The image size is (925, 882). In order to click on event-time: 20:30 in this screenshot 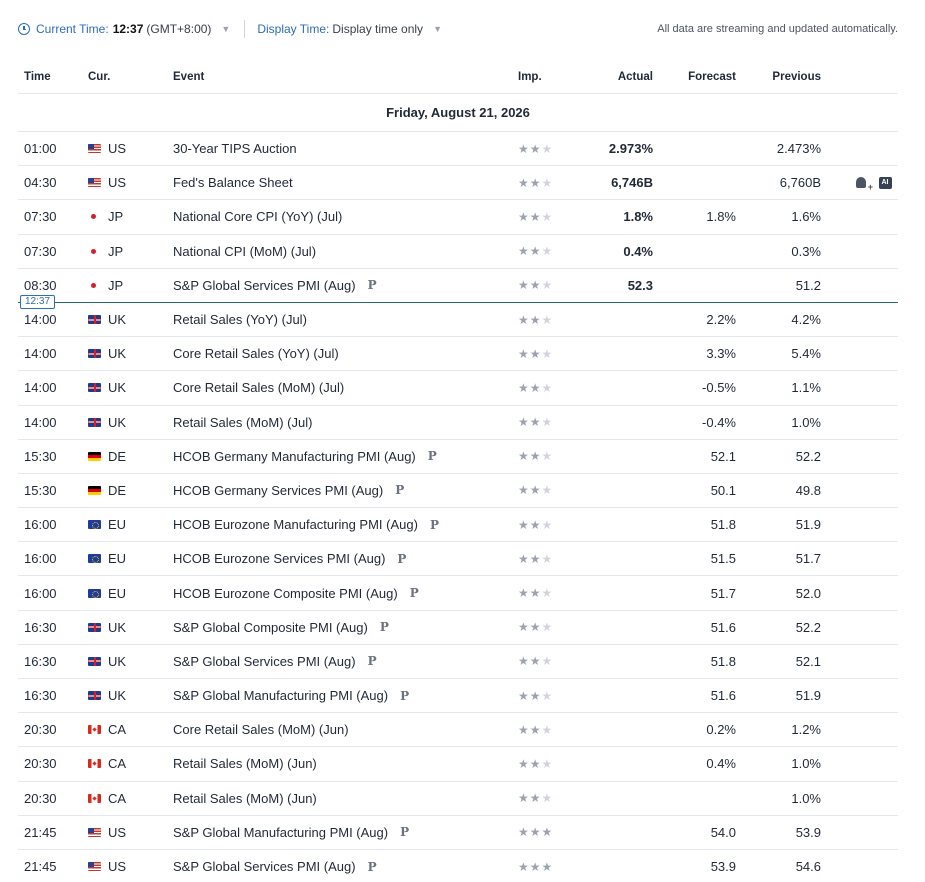, I will do `click(40, 730)`.